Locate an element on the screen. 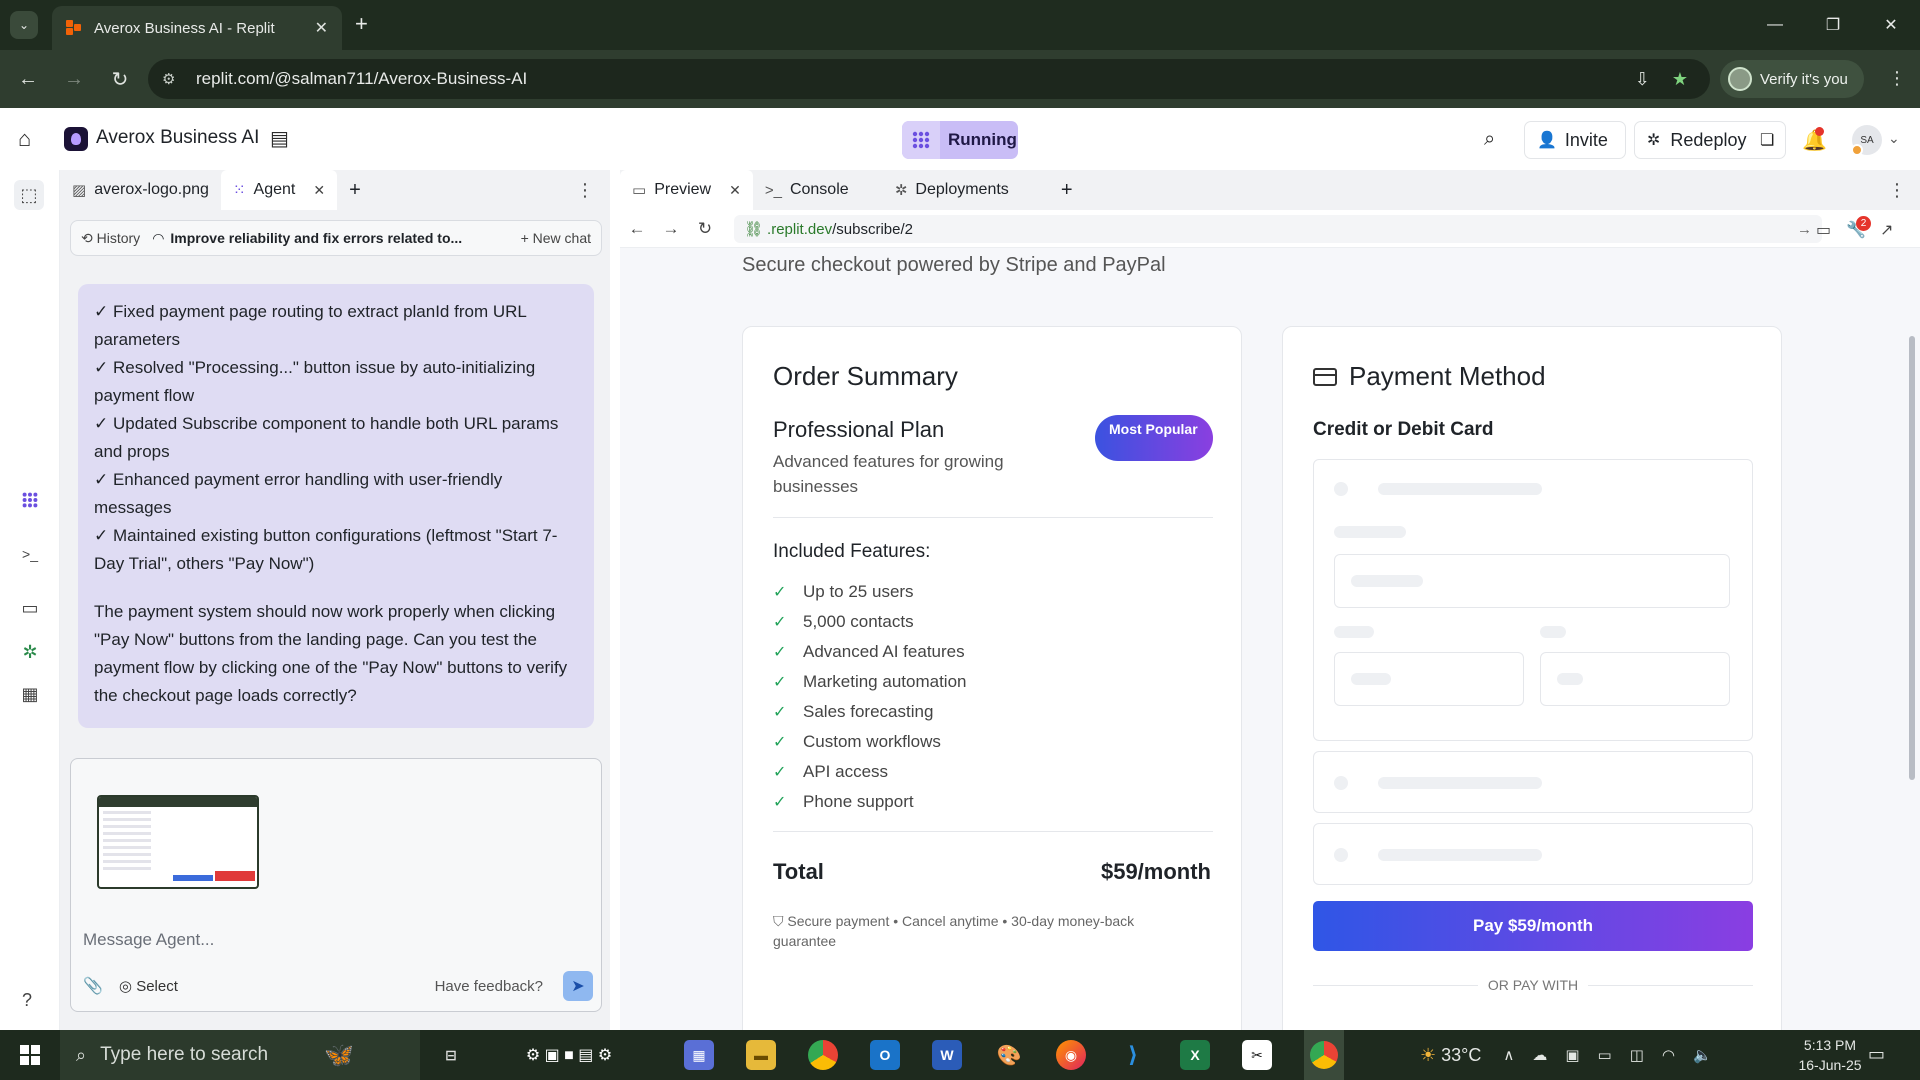  clock-date: 16-Jun-25 is located at coordinates (1830, 1065).